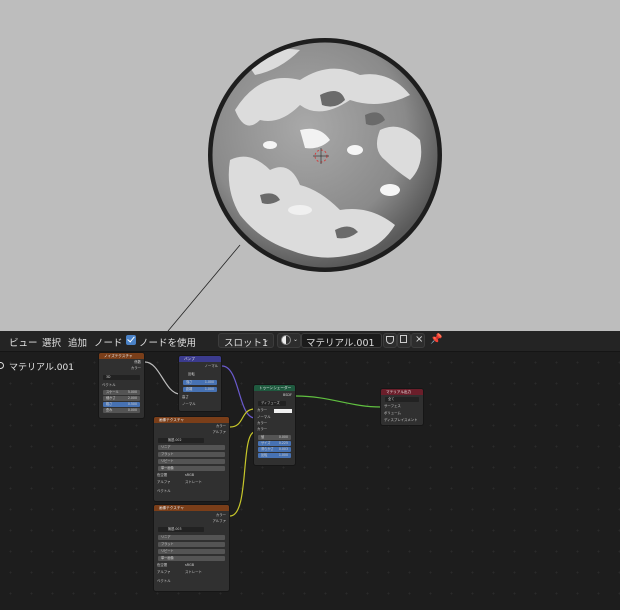  I want to click on value-field: 値 0.000, so click(274, 437).